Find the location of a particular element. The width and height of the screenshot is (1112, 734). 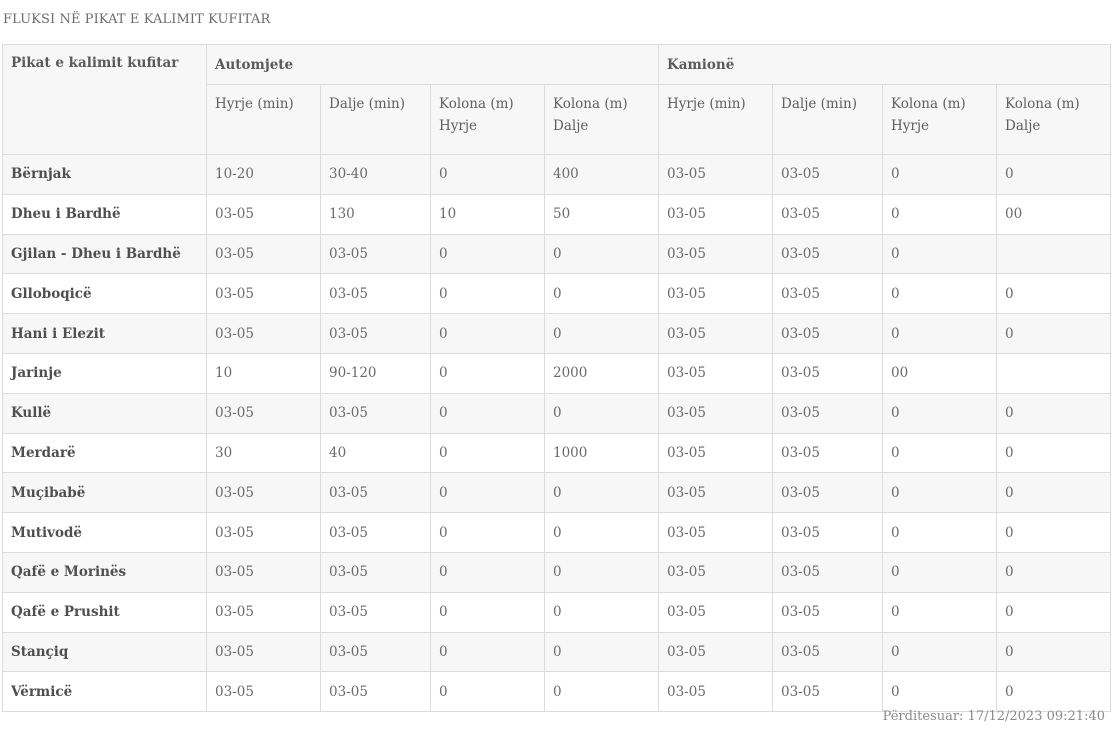

table-cell: 00 is located at coordinates (939, 373).